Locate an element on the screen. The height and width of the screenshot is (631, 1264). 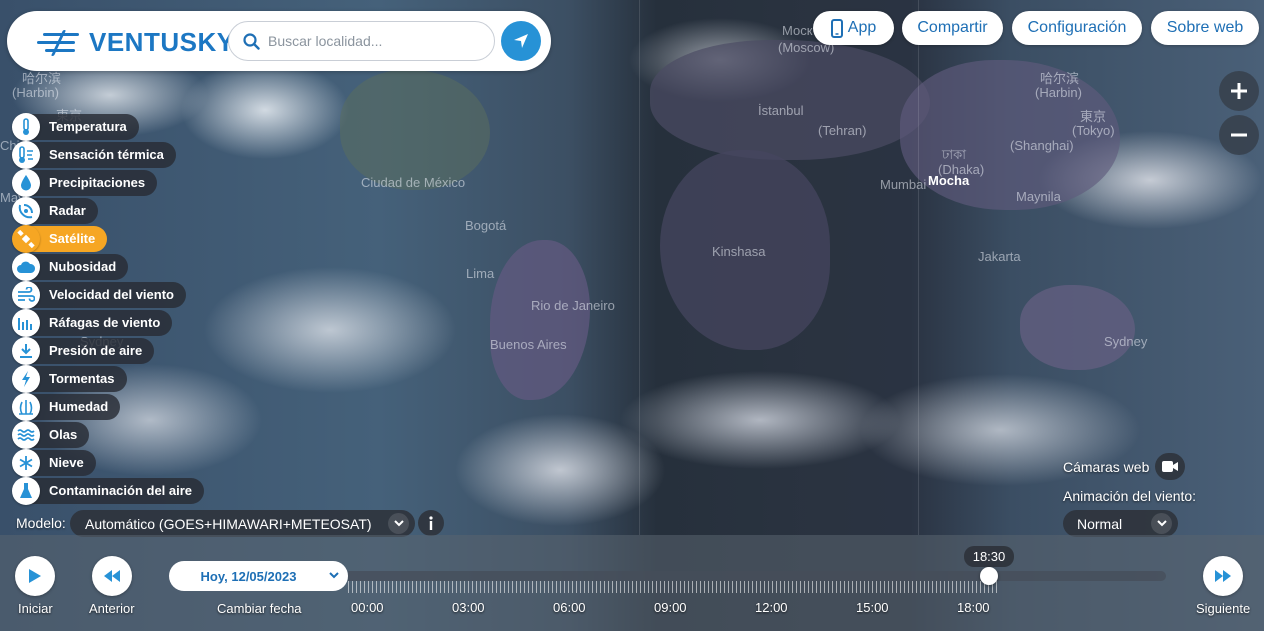
city-label: Mumbai is located at coordinates (903, 184).